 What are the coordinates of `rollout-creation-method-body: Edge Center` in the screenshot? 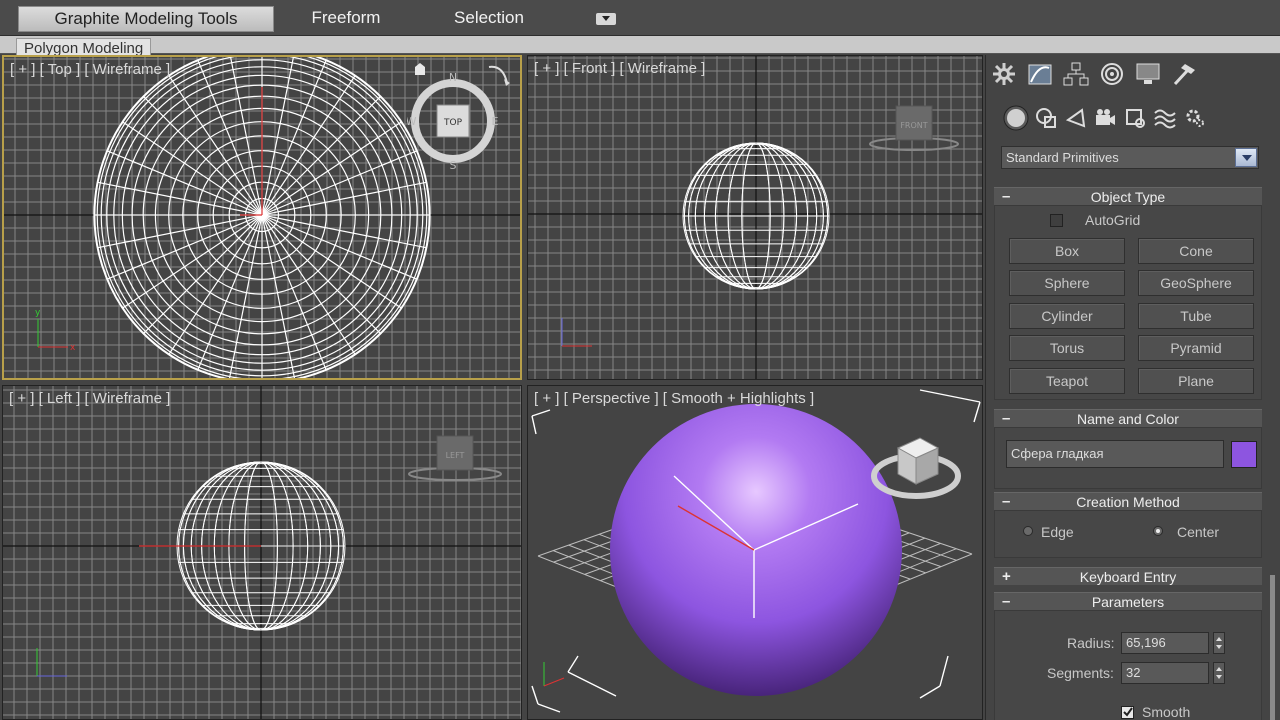 It's located at (1128, 534).